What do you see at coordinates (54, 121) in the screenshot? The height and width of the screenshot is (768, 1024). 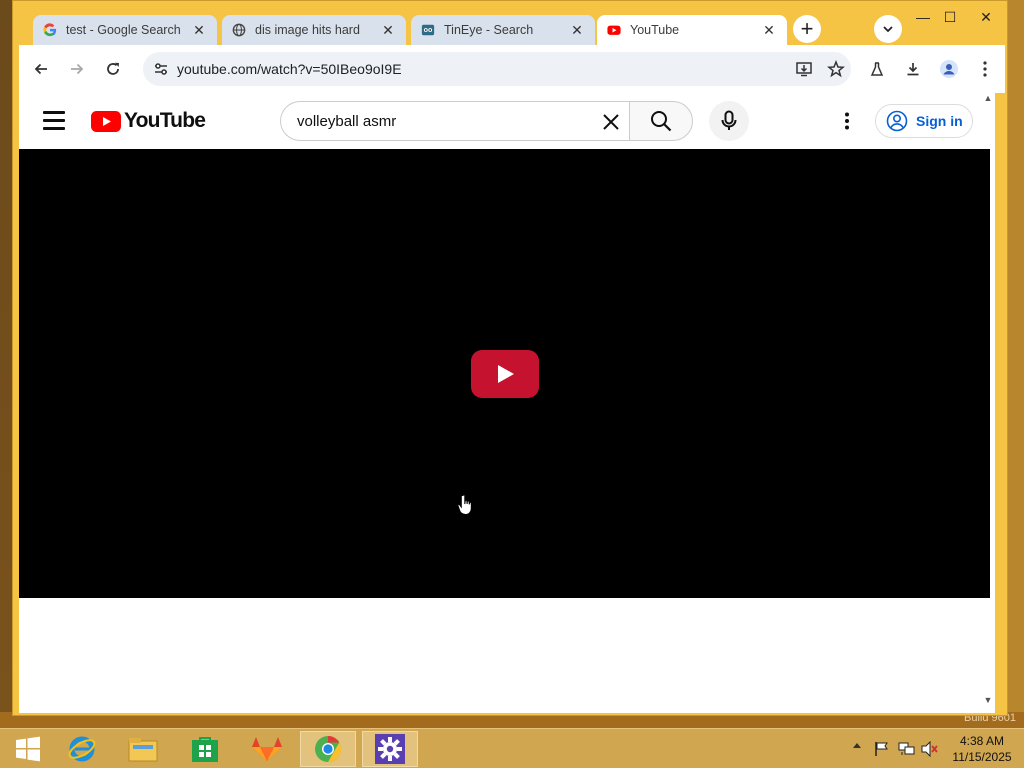 I see `guide-menu-button` at bounding box center [54, 121].